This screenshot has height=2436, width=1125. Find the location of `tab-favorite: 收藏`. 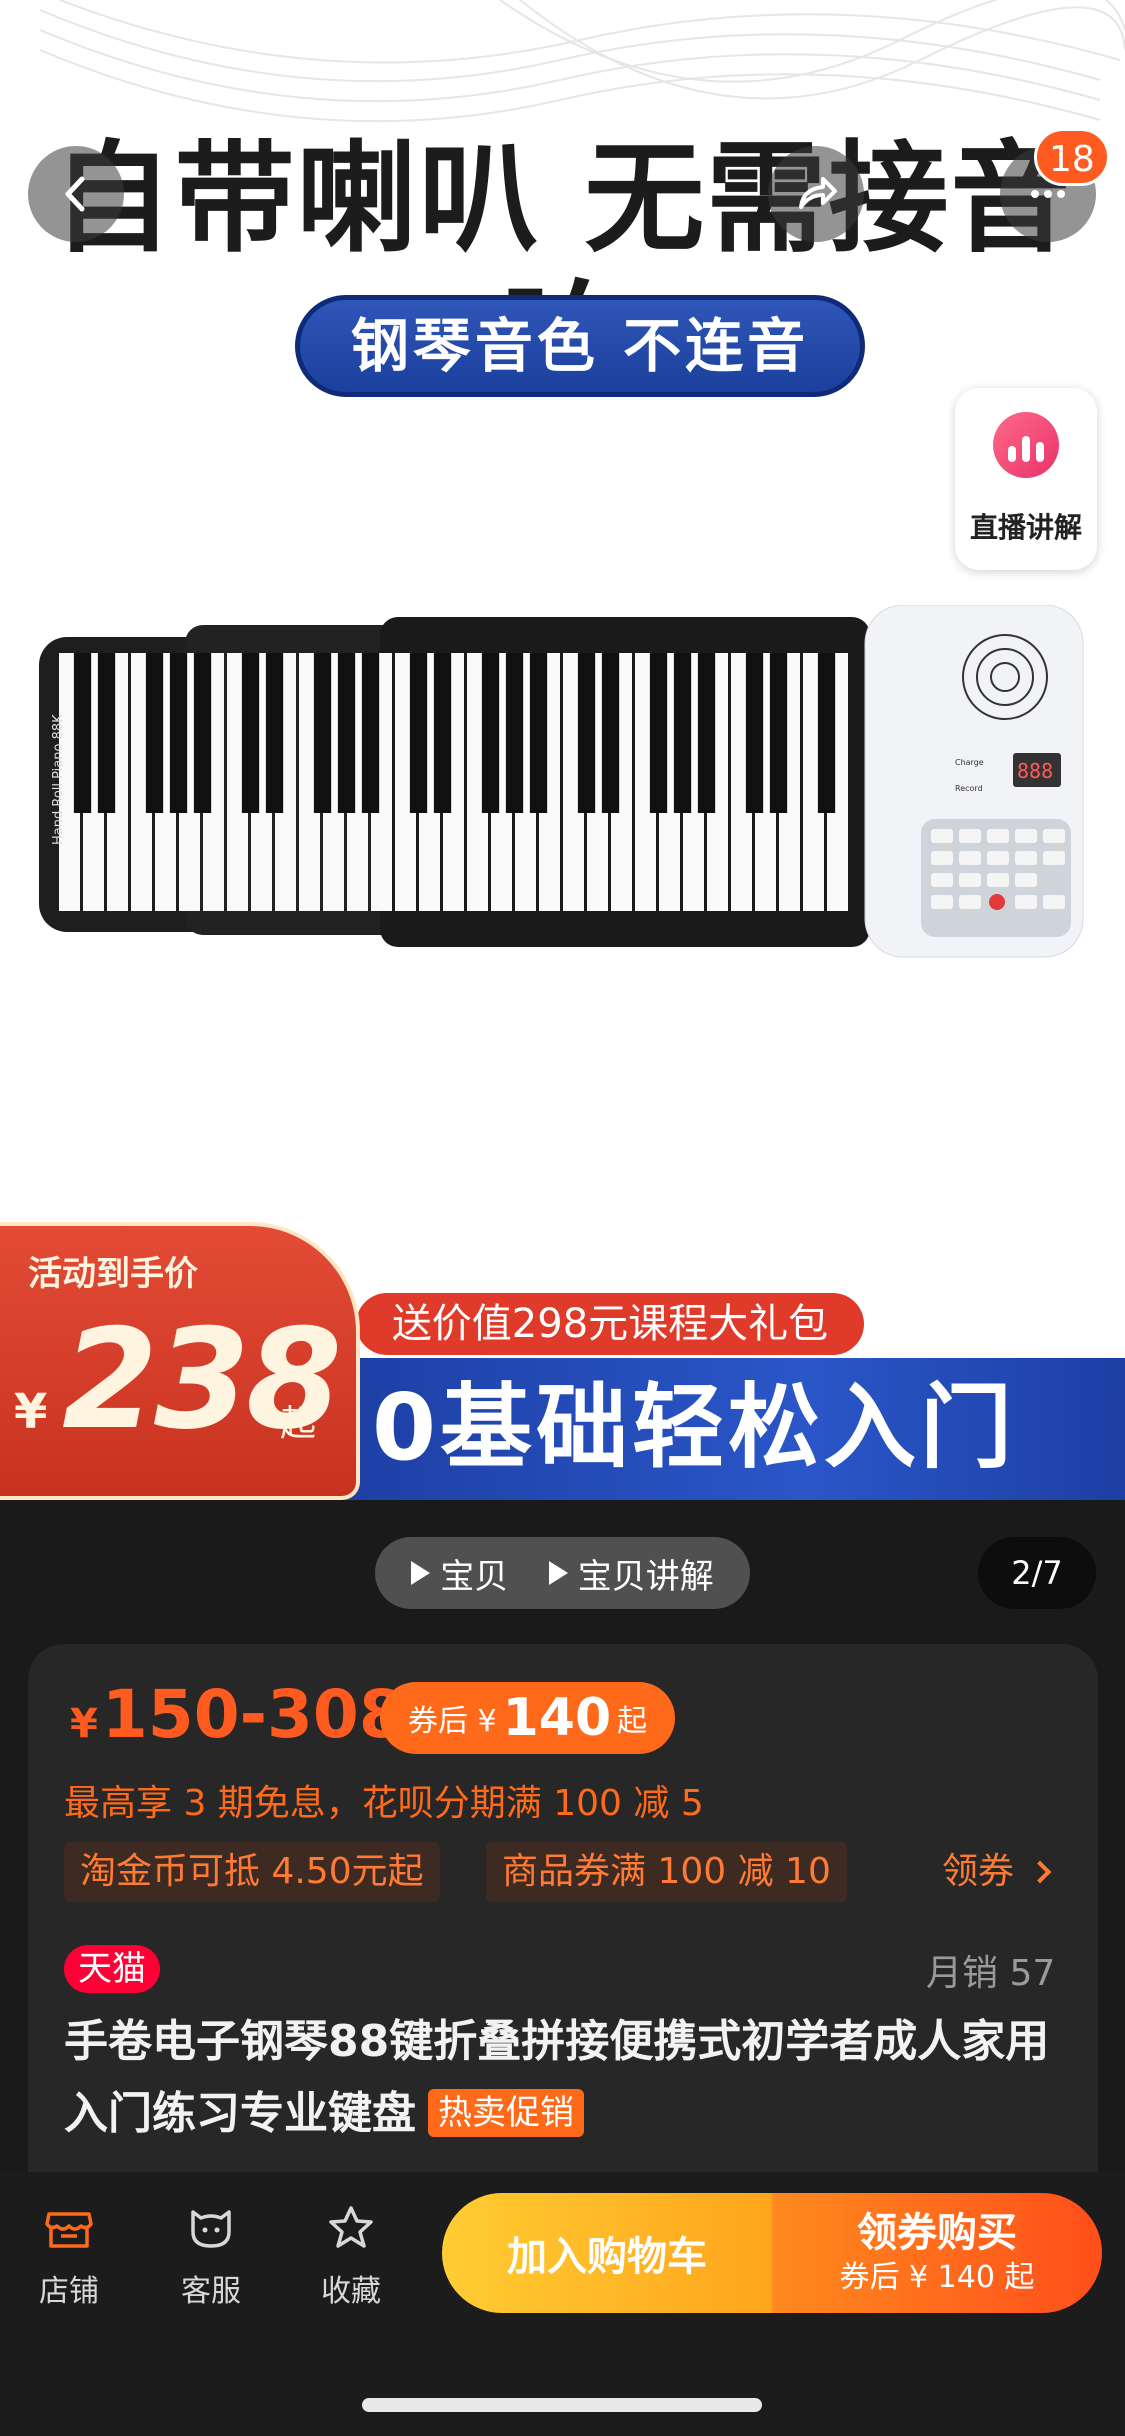

tab-favorite: 收藏 is located at coordinates (351, 2255).